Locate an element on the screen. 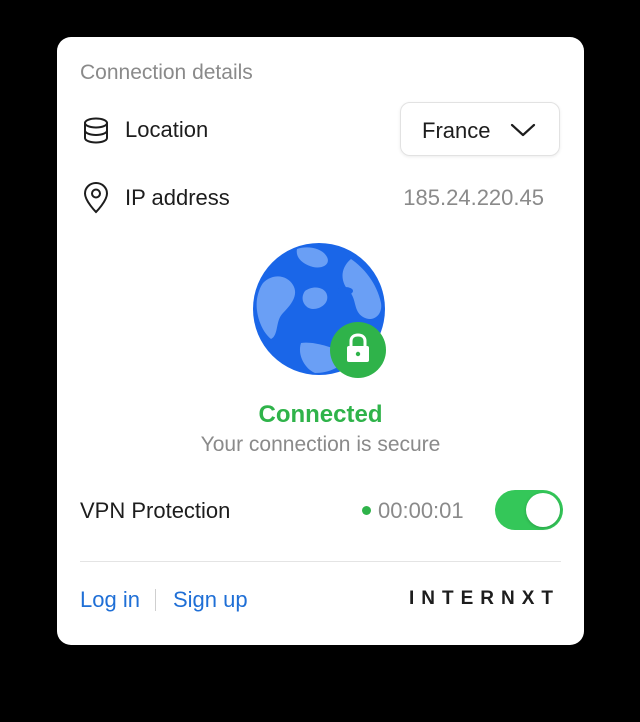 The height and width of the screenshot is (722, 640). country-select-value: France is located at coordinates (456, 130).